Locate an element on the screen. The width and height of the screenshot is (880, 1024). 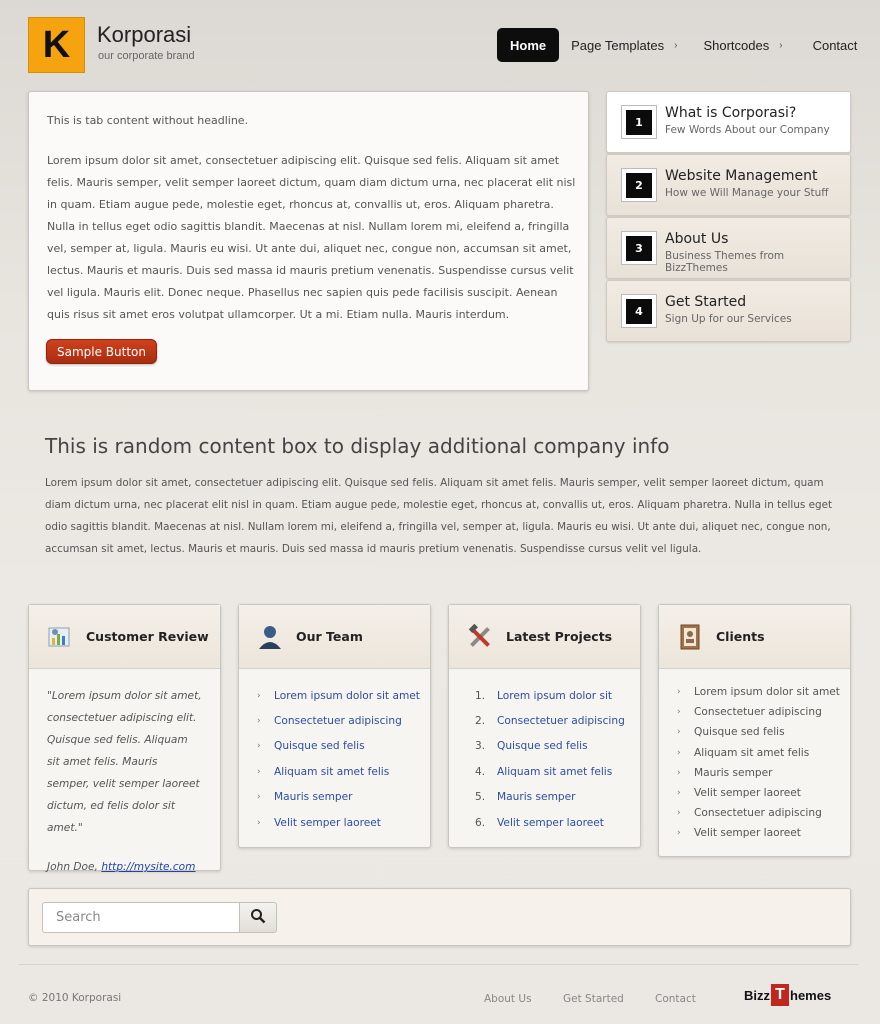
box-header: Customer Review is located at coordinates (124, 637).